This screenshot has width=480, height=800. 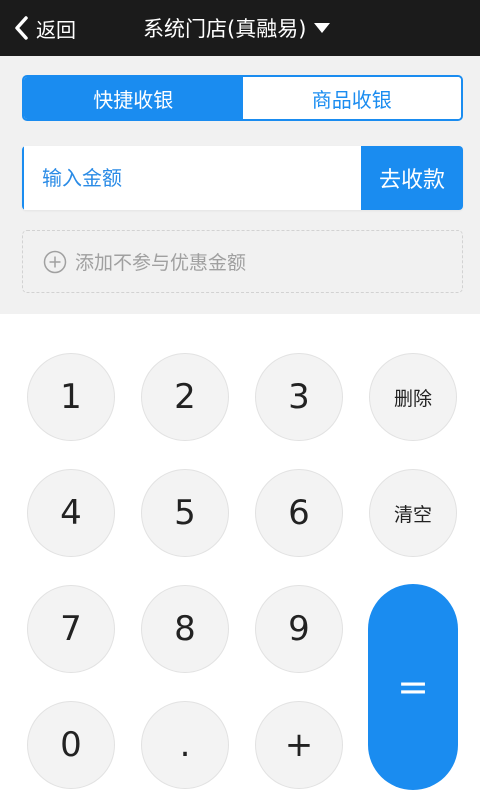 What do you see at coordinates (71, 629) in the screenshot?
I see `key-7: 7` at bounding box center [71, 629].